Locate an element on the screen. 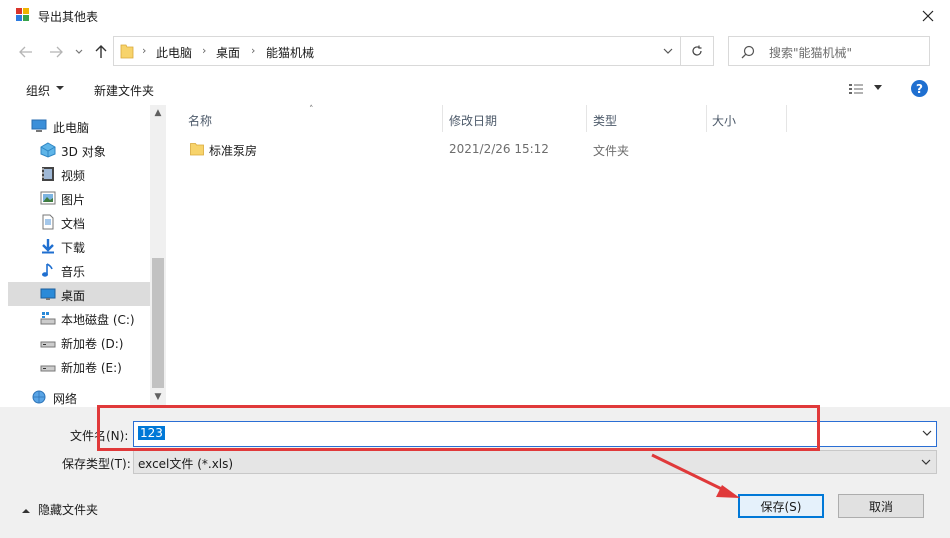 This screenshot has width=950, height=538. new-folder-button: 新建文件夹 is located at coordinates (124, 90).